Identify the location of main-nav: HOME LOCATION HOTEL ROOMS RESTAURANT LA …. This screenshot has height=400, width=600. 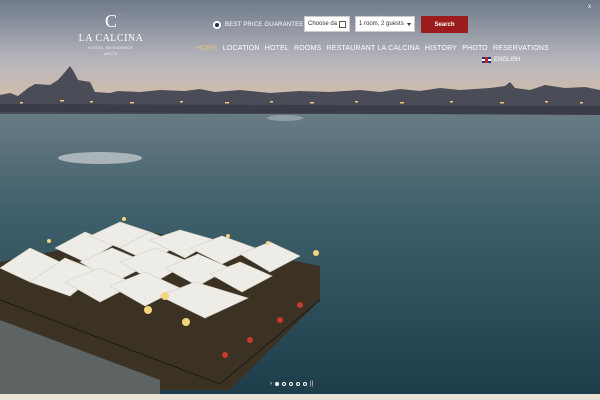
(372, 48).